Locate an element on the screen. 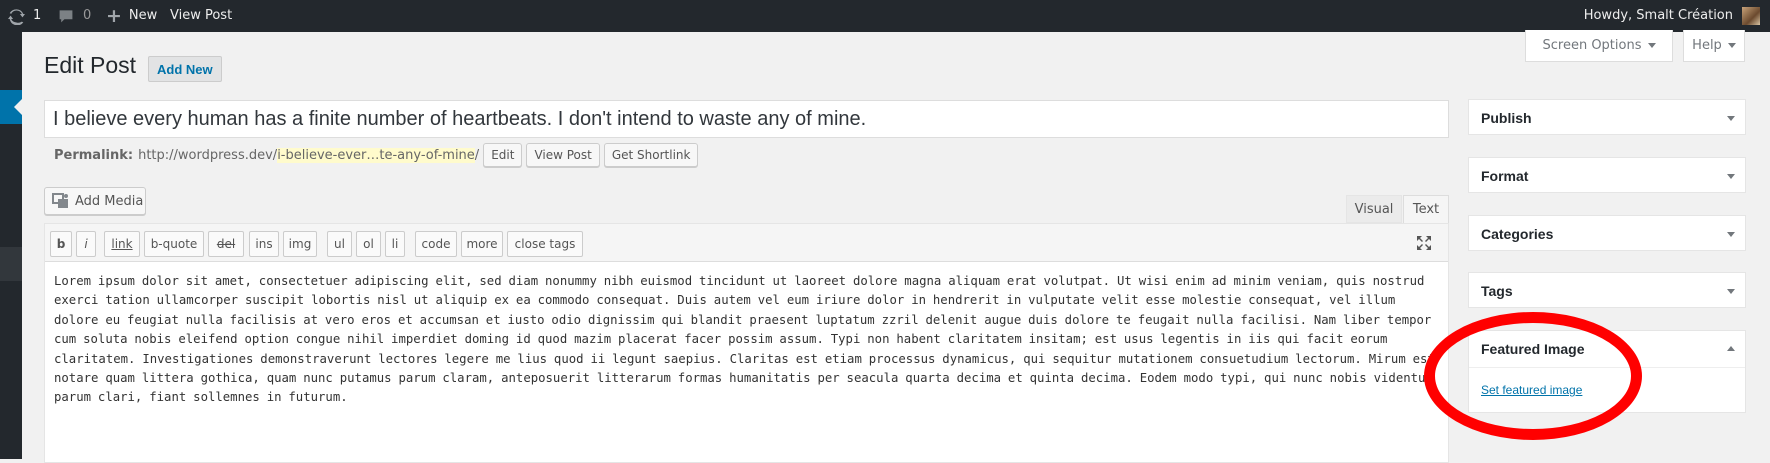  comments-count: 0 is located at coordinates (87, 15).